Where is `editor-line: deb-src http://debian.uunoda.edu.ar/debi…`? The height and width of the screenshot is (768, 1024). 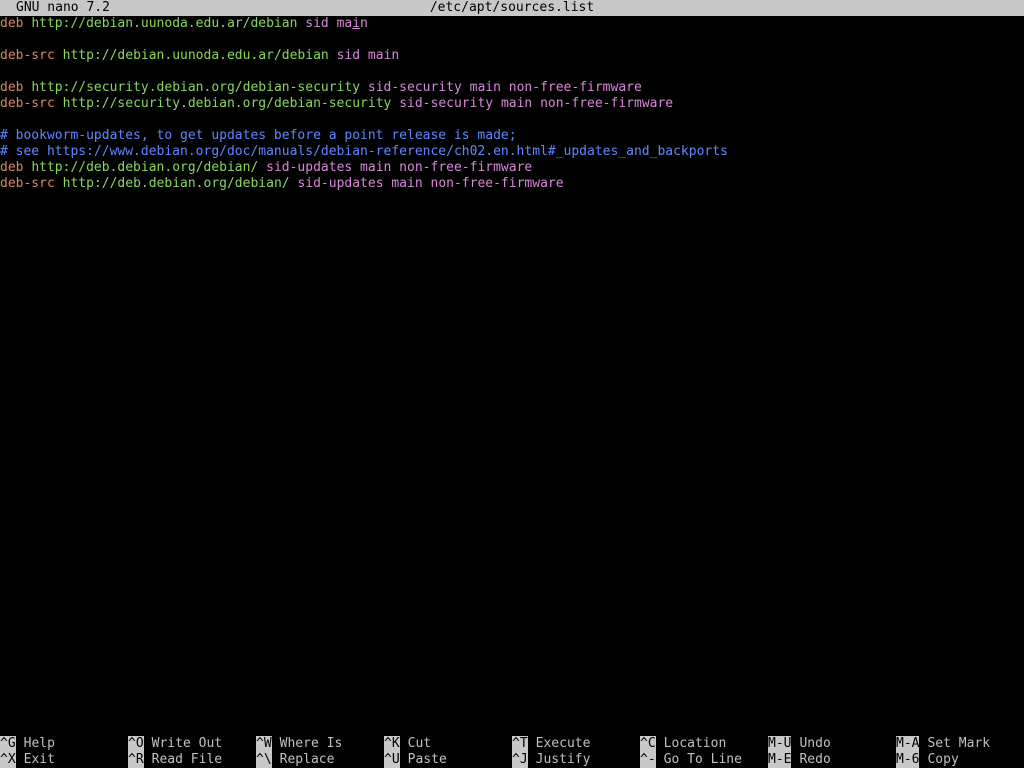
editor-line: deb-src http://debian.uunoda.edu.ar/debi… is located at coordinates (512, 56).